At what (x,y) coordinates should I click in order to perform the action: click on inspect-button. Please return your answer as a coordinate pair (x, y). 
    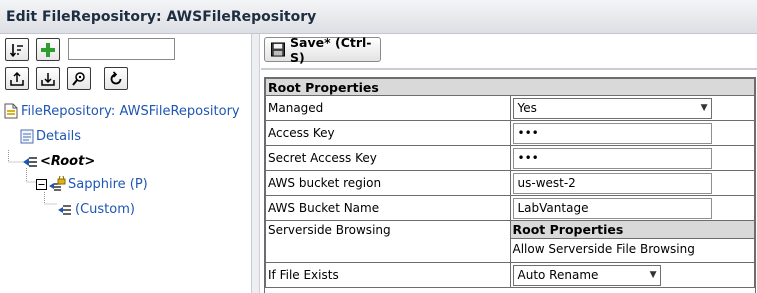
    Looking at the image, I should click on (79, 78).